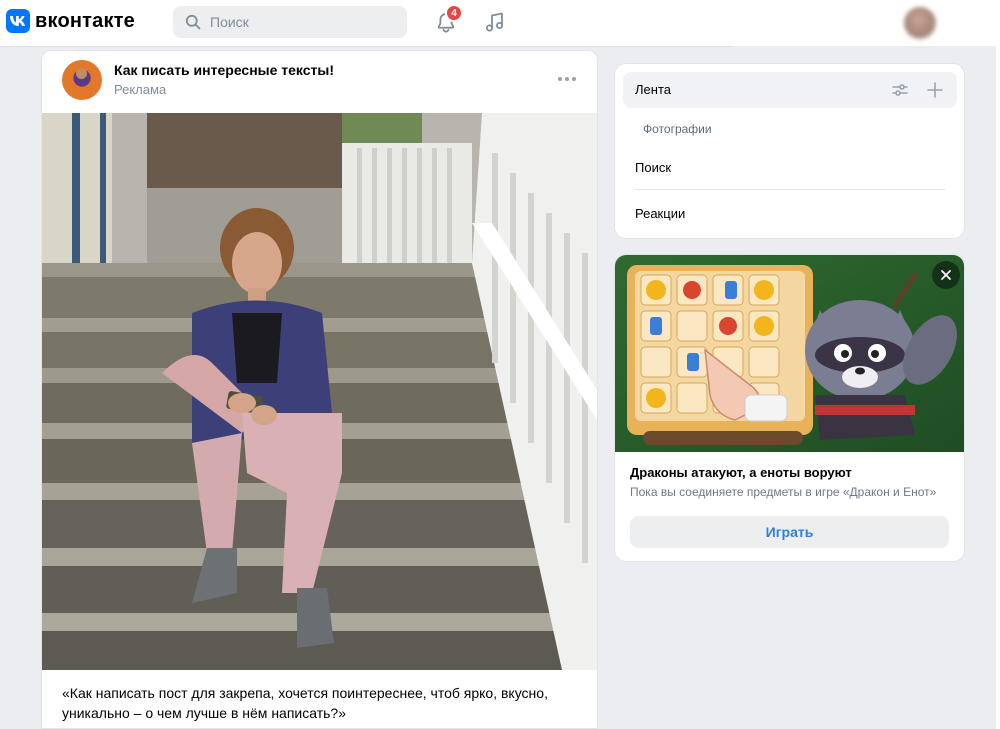 This screenshot has height=729, width=1000. I want to click on menu-item-photos: Фотографии, so click(677, 129).